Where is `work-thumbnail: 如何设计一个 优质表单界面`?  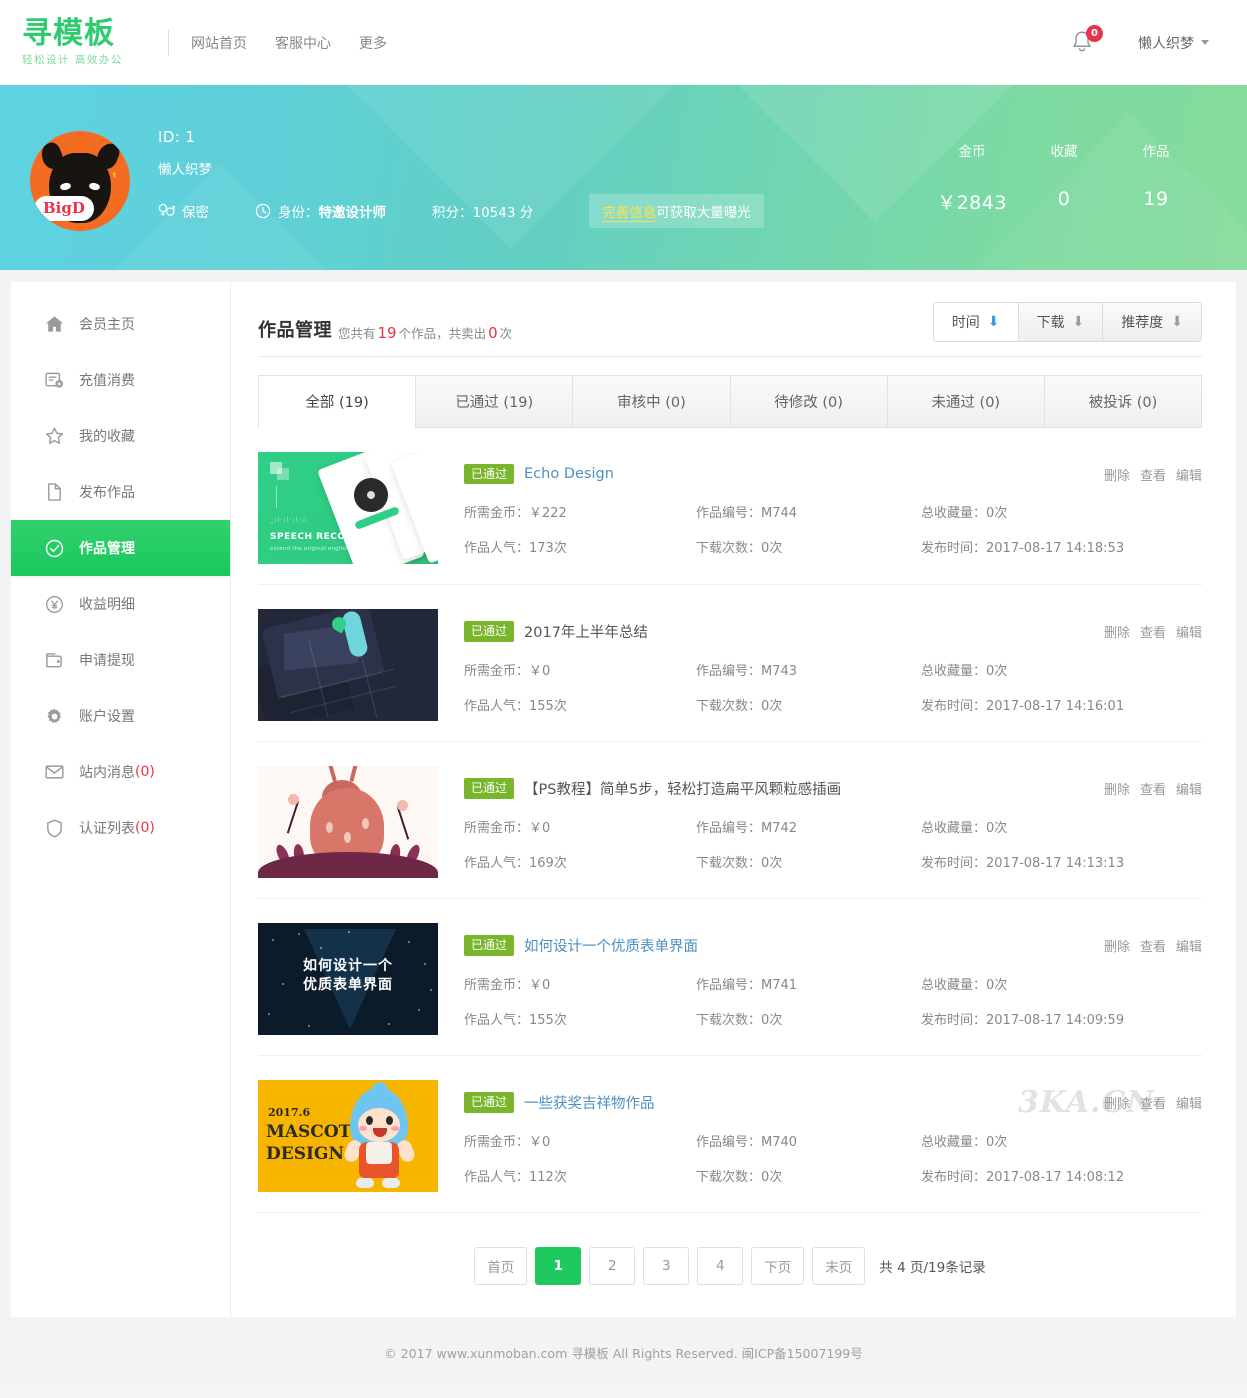 work-thumbnail: 如何设计一个 优质表单界面 is located at coordinates (348, 979).